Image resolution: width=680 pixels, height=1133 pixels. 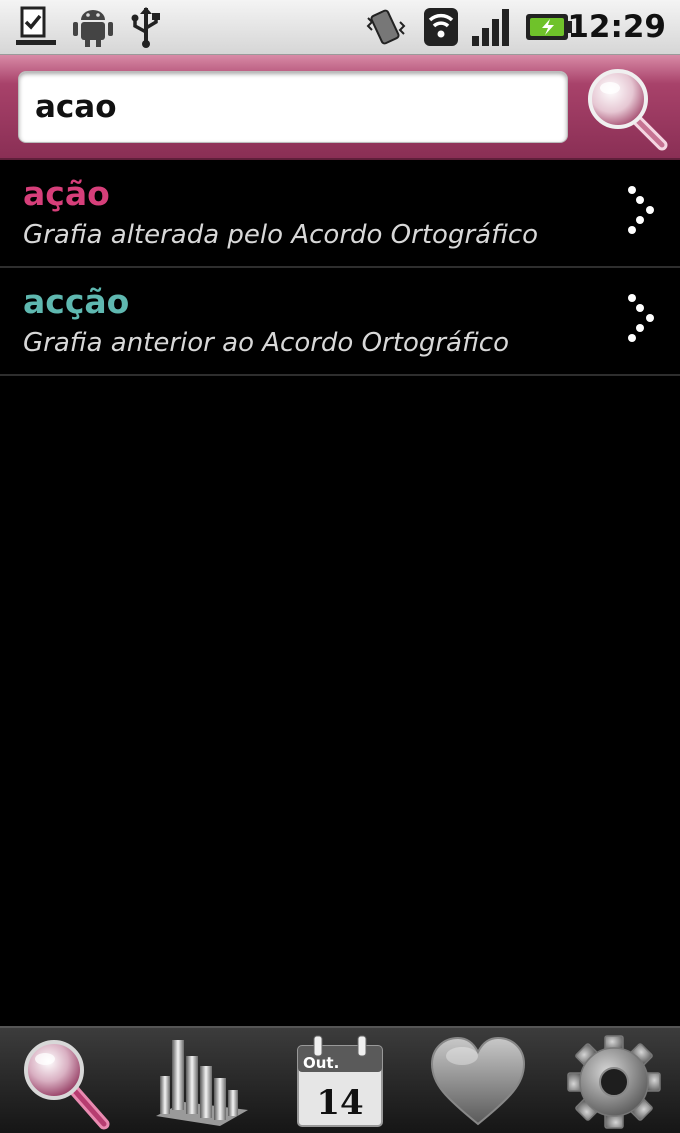 I want to click on calendar-month: Out., so click(x=321, y=1063).